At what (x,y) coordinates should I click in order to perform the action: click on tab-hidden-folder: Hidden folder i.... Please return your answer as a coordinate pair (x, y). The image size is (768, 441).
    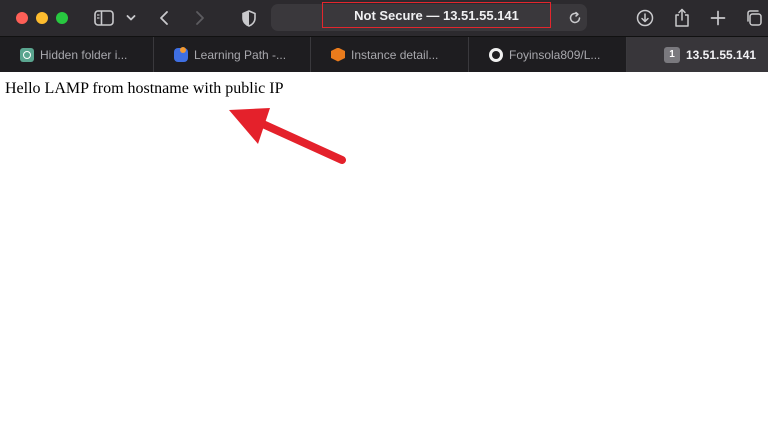
    Looking at the image, I should click on (77, 54).